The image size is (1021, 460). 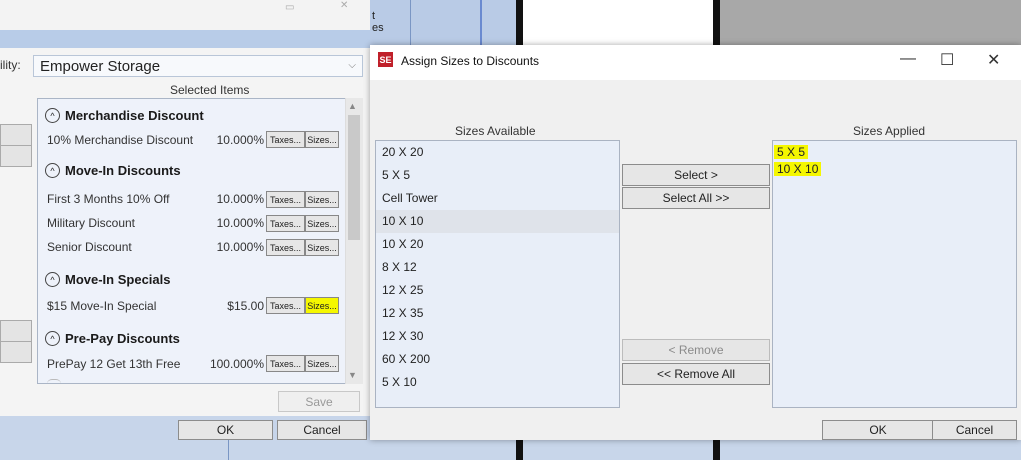 What do you see at coordinates (54, 381) in the screenshot?
I see `partial-collapse-icon` at bounding box center [54, 381].